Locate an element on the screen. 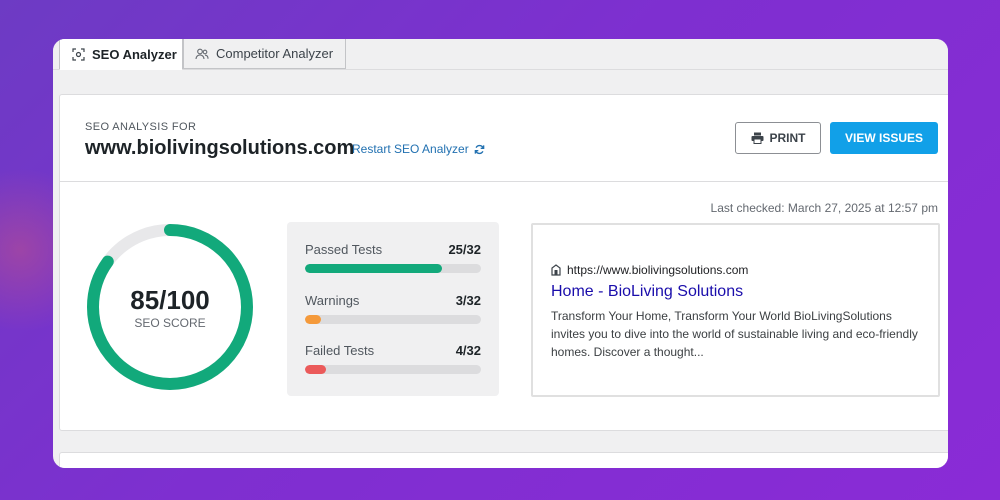 The width and height of the screenshot is (1000, 500). printer-icon is located at coordinates (757, 138).